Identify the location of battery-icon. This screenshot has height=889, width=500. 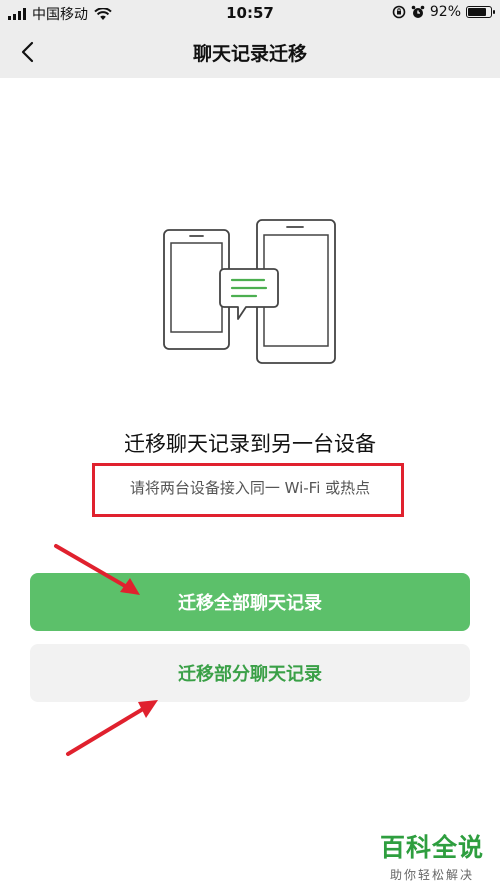
(480, 12).